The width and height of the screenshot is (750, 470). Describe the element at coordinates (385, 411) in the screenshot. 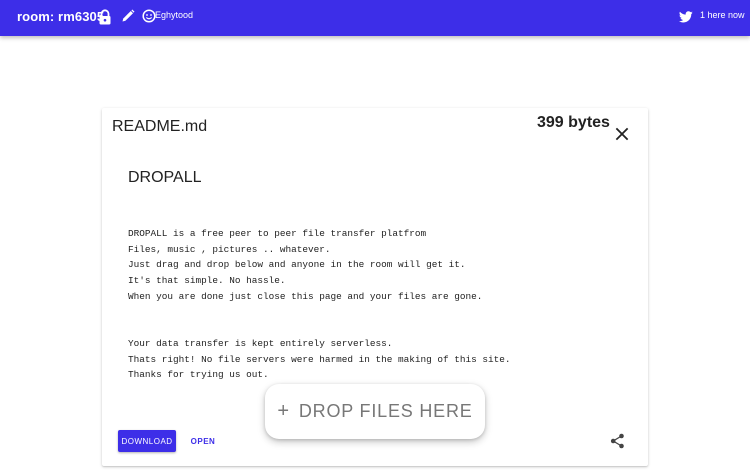

I see `drop-files-label: DROP FILES HERE` at that location.